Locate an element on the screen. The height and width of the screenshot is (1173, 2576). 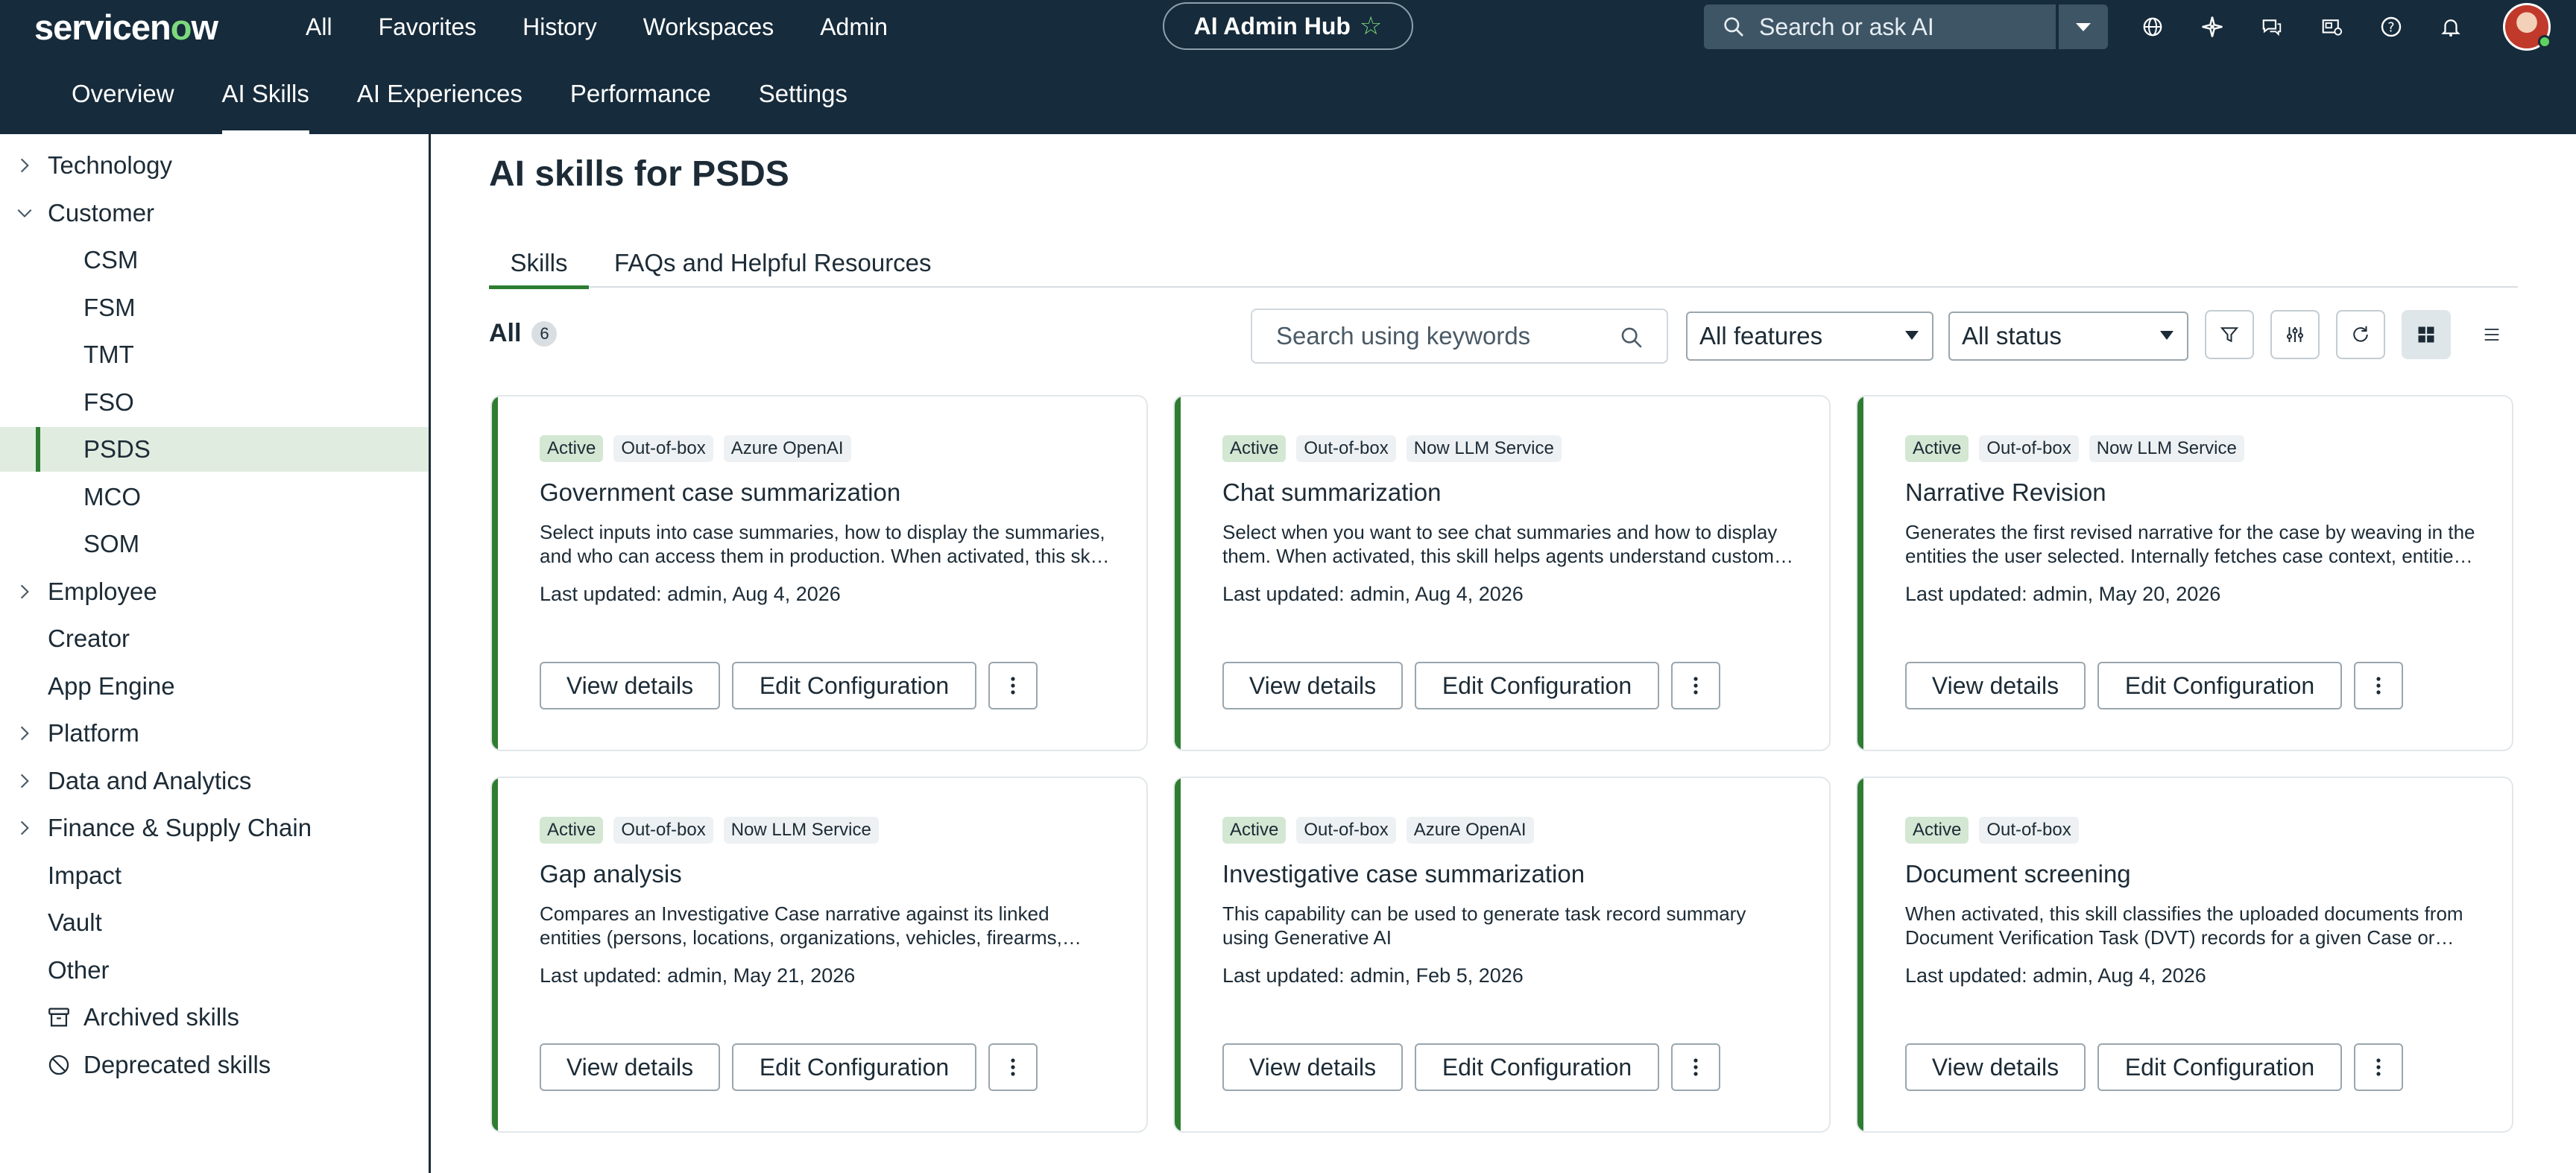
search-dropdown-button is located at coordinates (2082, 26).